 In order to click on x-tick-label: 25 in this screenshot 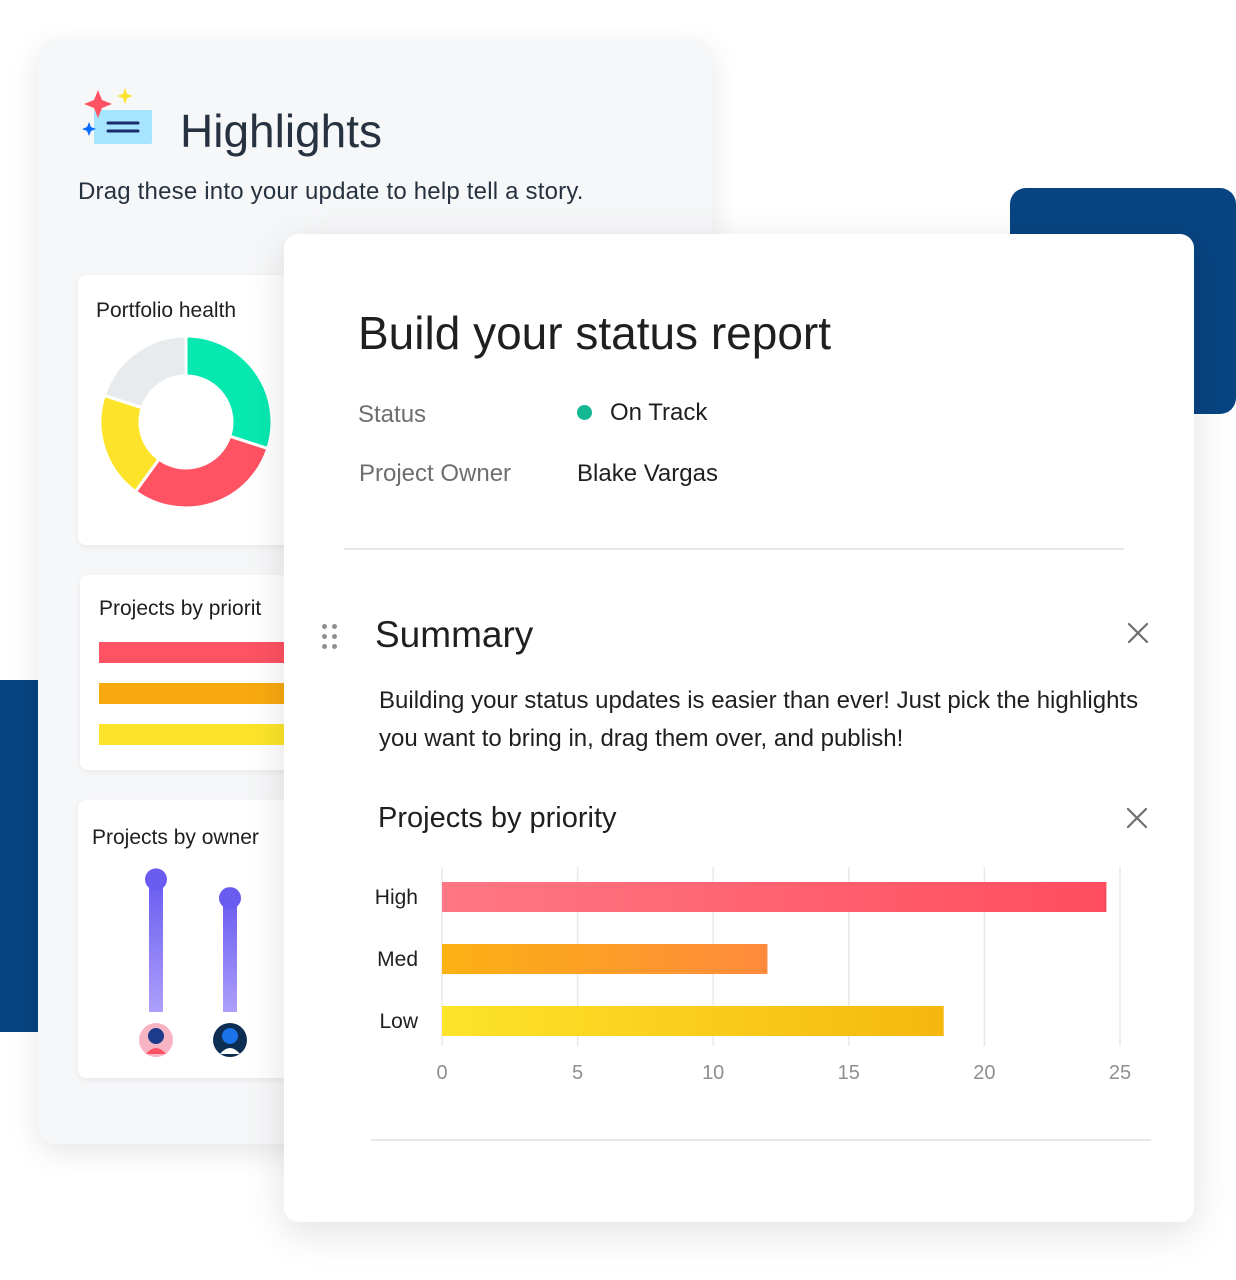, I will do `click(1120, 1073)`.